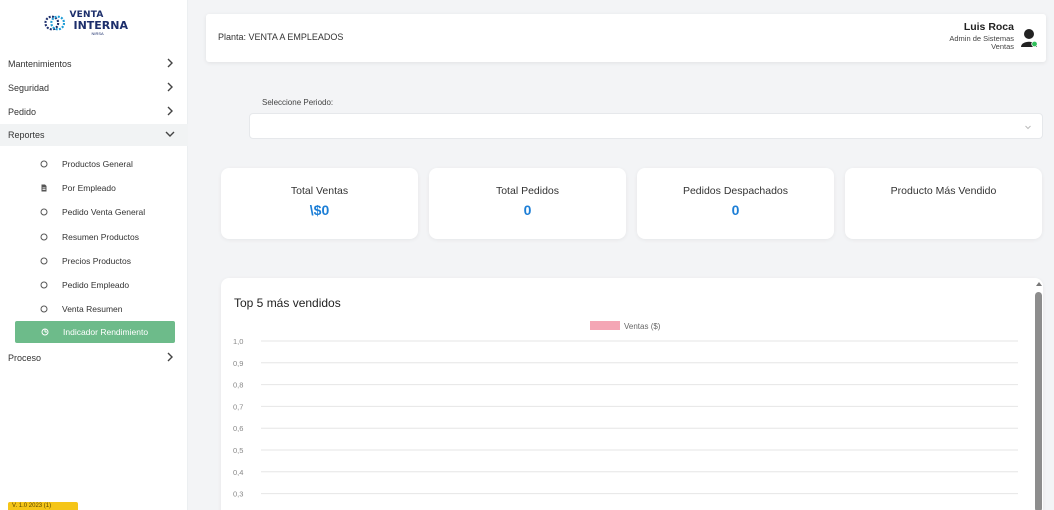  What do you see at coordinates (238, 450) in the screenshot?
I see `y-tick-label: 0,5` at bounding box center [238, 450].